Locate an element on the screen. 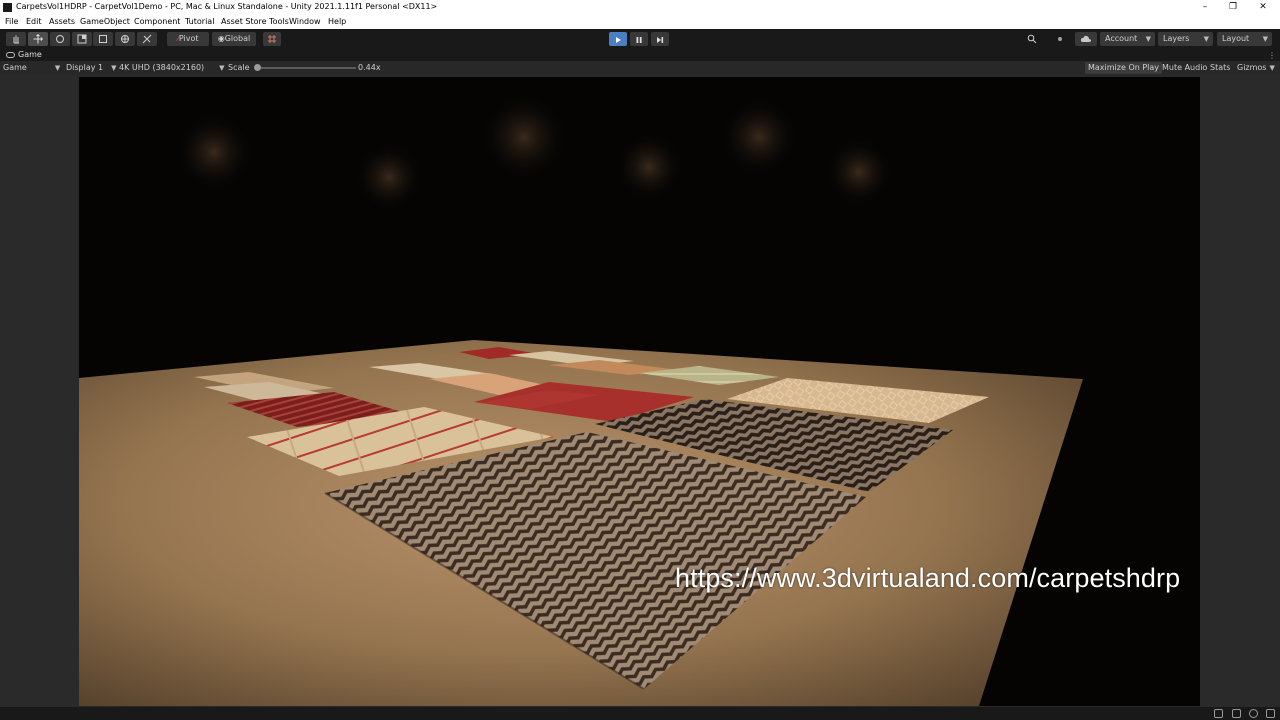  pause-icon is located at coordinates (639, 40).